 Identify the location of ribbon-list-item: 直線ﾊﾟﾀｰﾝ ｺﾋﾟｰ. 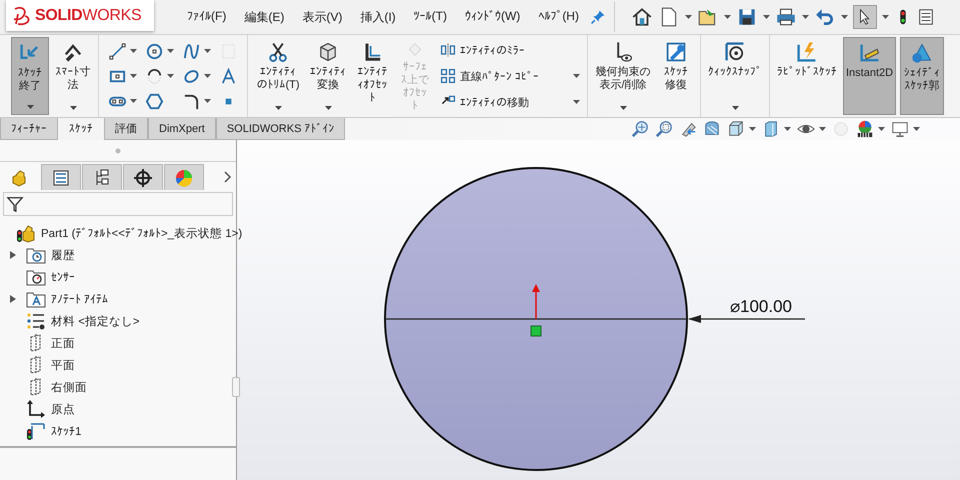
(510, 76).